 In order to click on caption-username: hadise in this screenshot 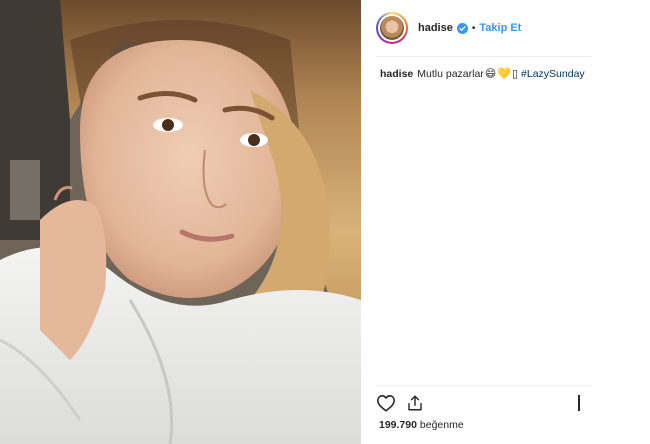, I will do `click(396, 74)`.